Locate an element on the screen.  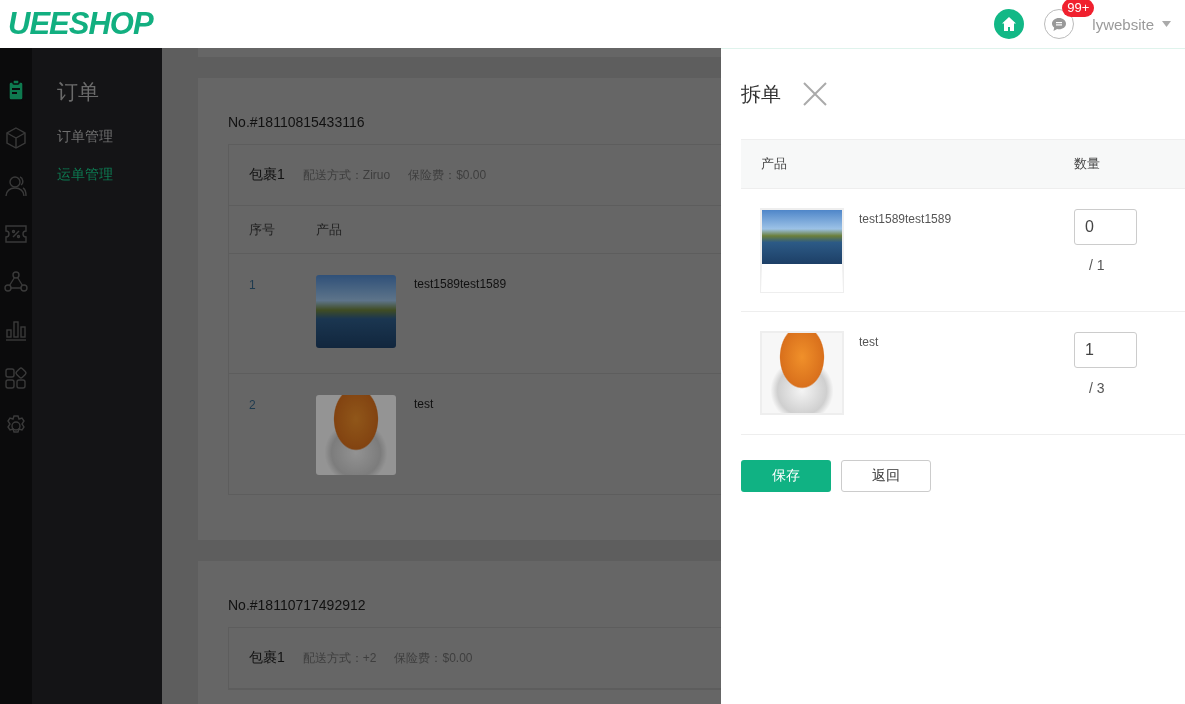
save-button: 保存 is located at coordinates (786, 476).